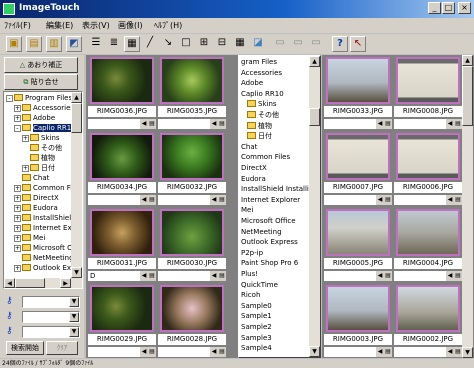 The image size is (474, 368). Describe the element at coordinates (280, 44) in the screenshot. I see `rotate-left-icon: ▭` at that location.